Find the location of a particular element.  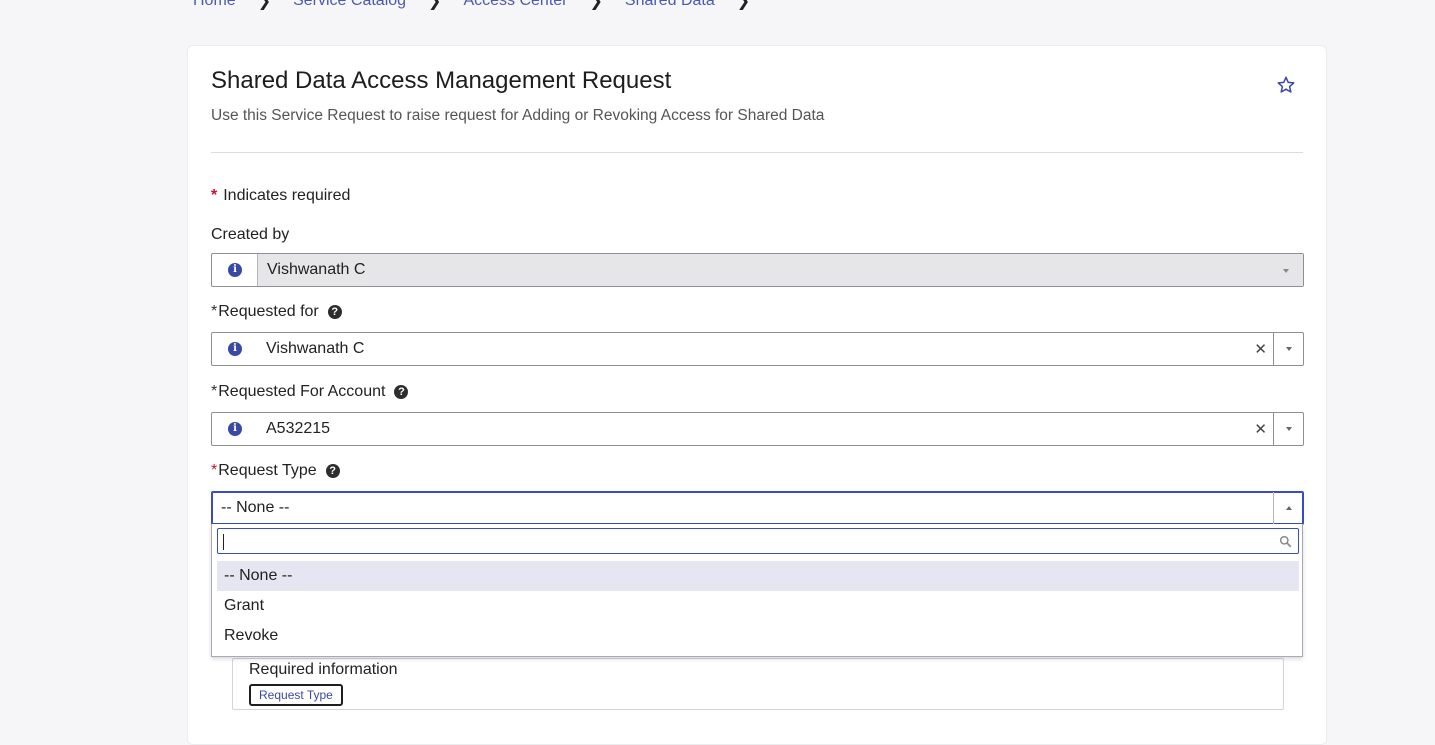

requested-for-account-value: A532215 is located at coordinates (298, 428).